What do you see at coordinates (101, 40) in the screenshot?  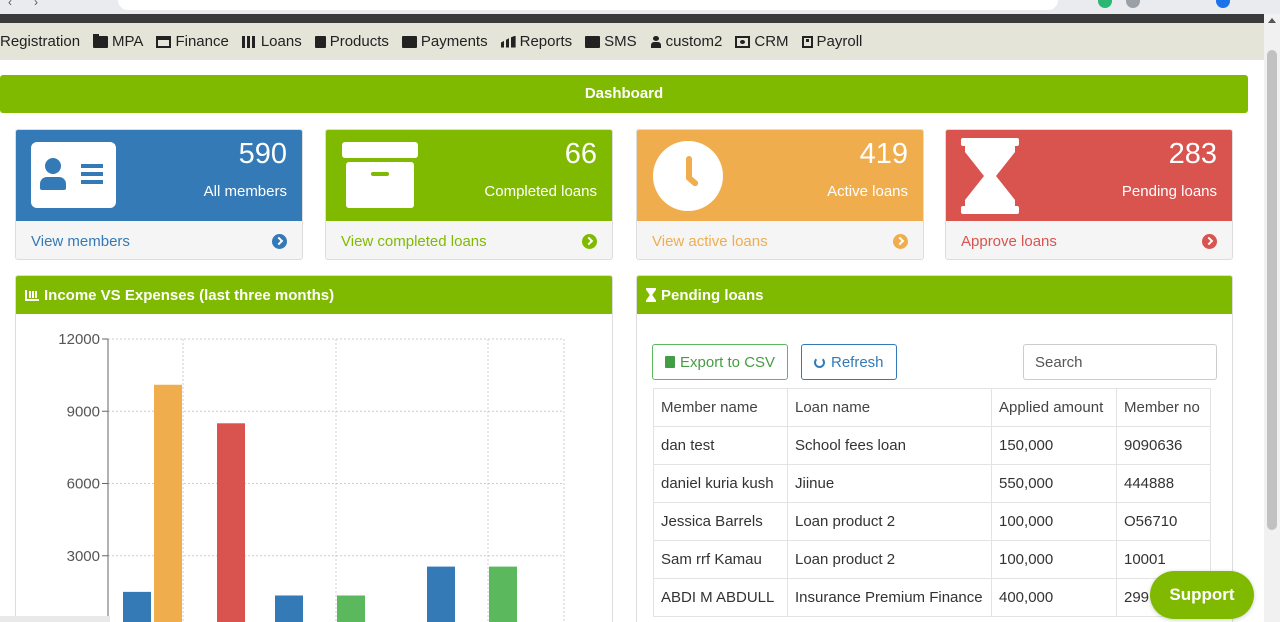 I see `folder-icon` at bounding box center [101, 40].